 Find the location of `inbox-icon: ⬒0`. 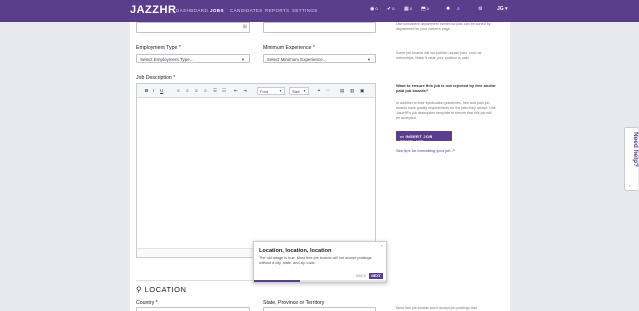

inbox-icon: ⬒0 is located at coordinates (425, 9).